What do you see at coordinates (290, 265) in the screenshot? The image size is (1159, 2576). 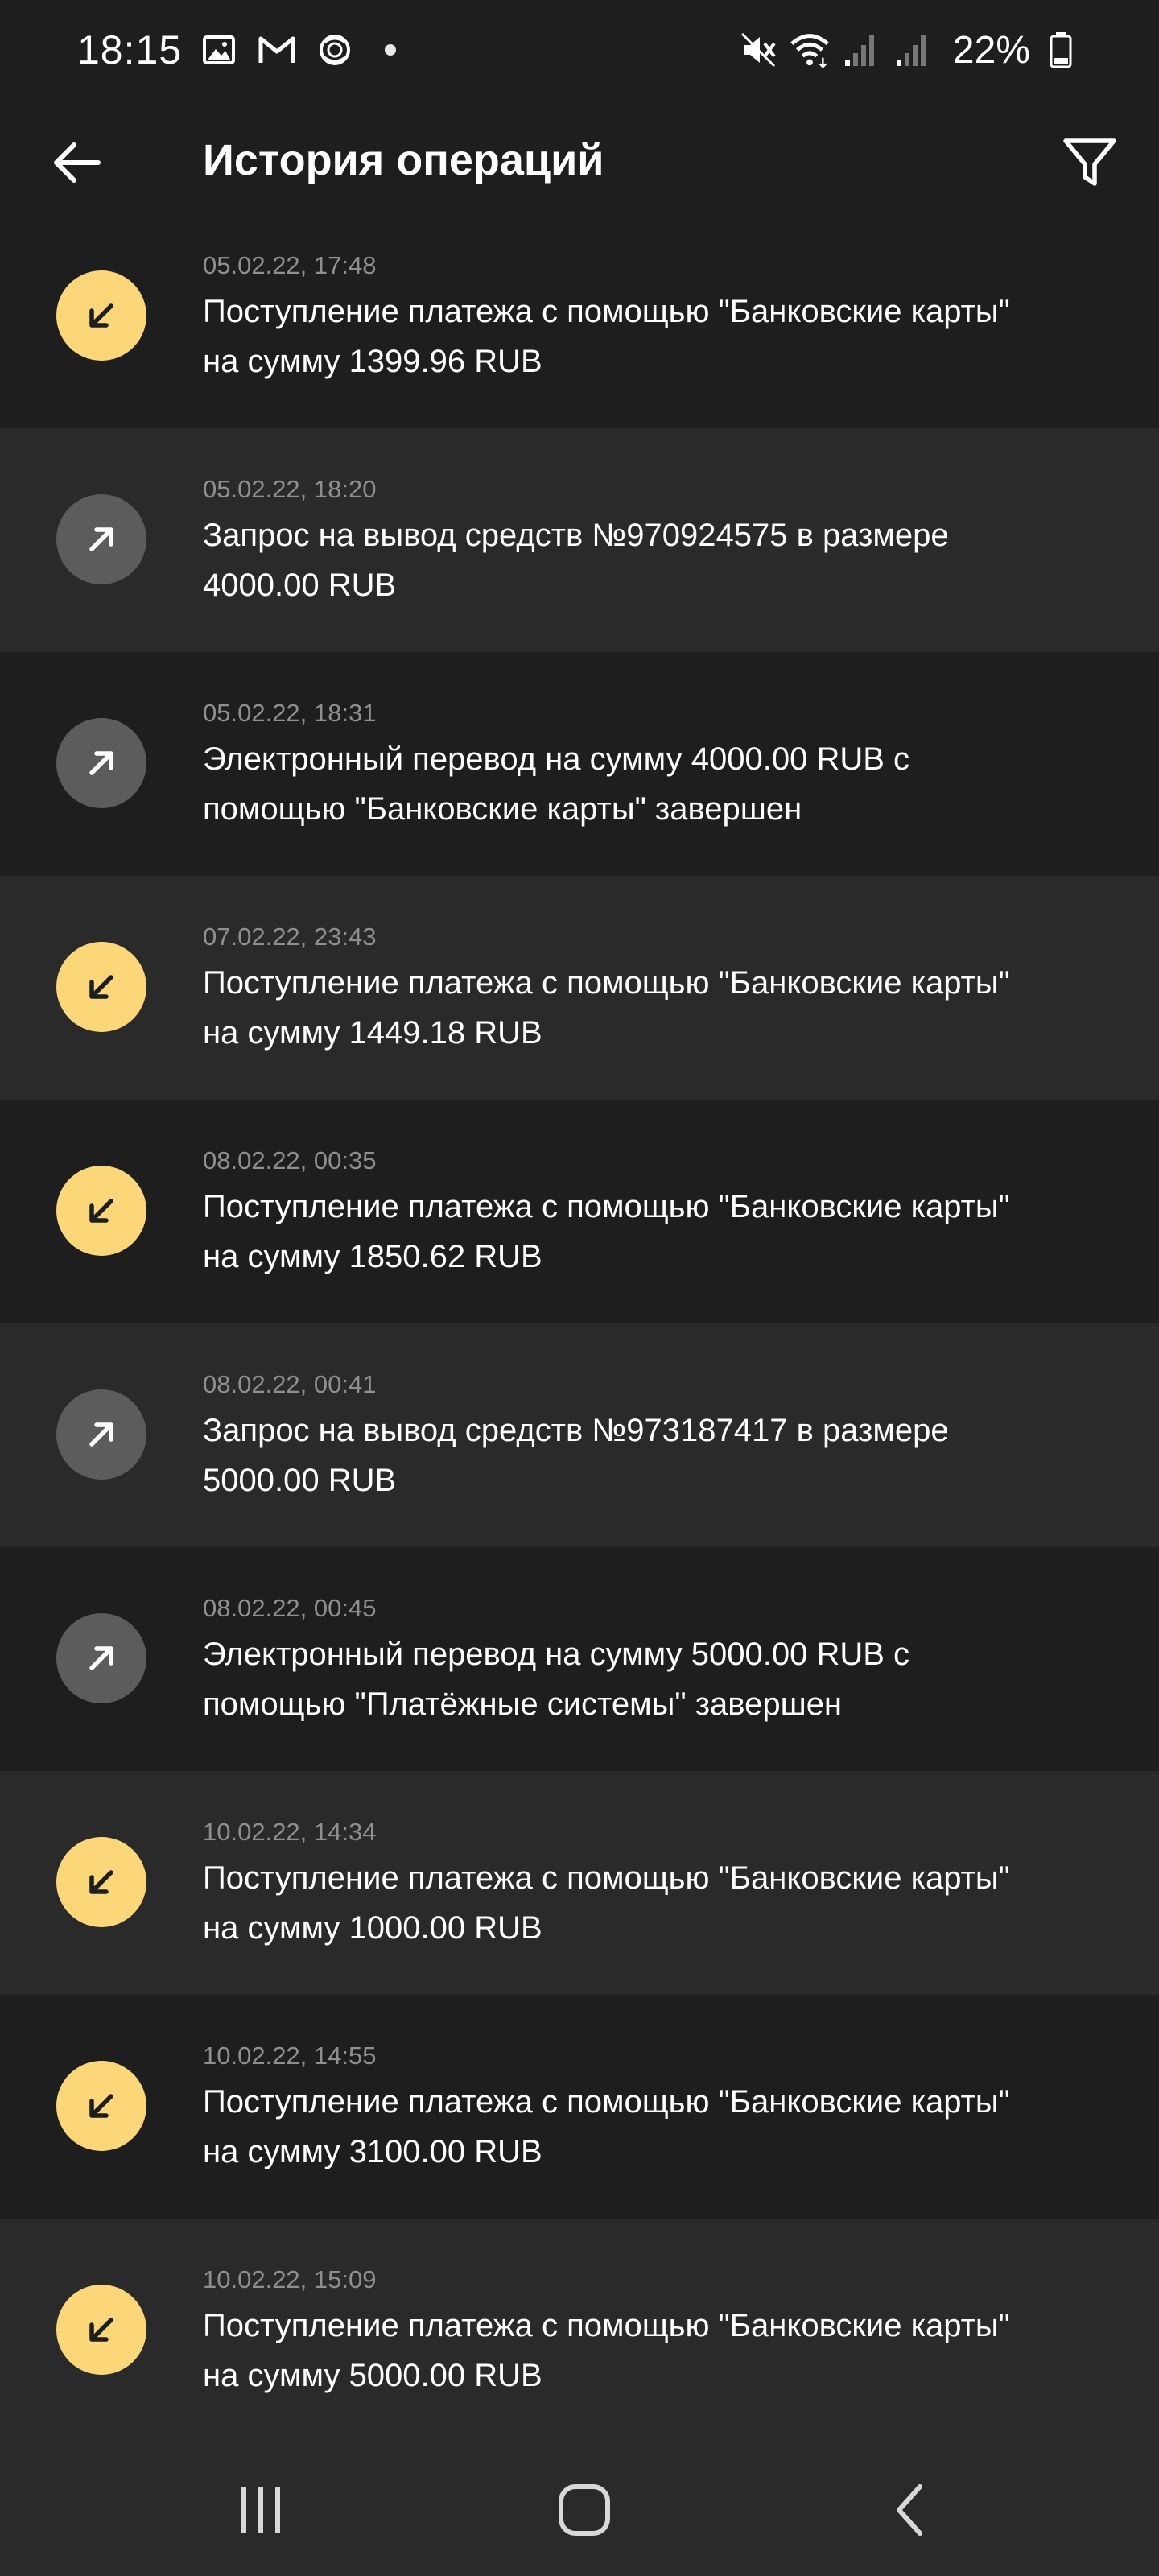 I see `operation-date: 05.02.22, 17:48` at bounding box center [290, 265].